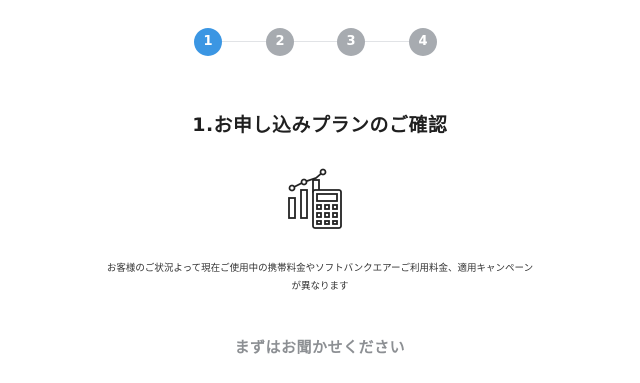 The height and width of the screenshot is (383, 640). I want to click on stepper-connector, so click(315, 41).